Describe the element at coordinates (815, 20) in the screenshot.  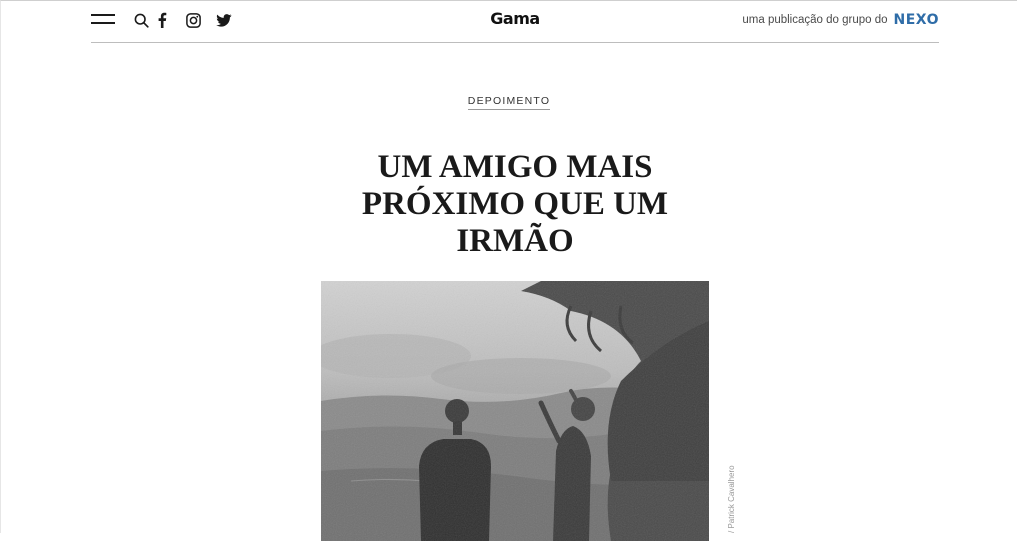
I see `publication-prefix: uma publicação do grupo do` at that location.